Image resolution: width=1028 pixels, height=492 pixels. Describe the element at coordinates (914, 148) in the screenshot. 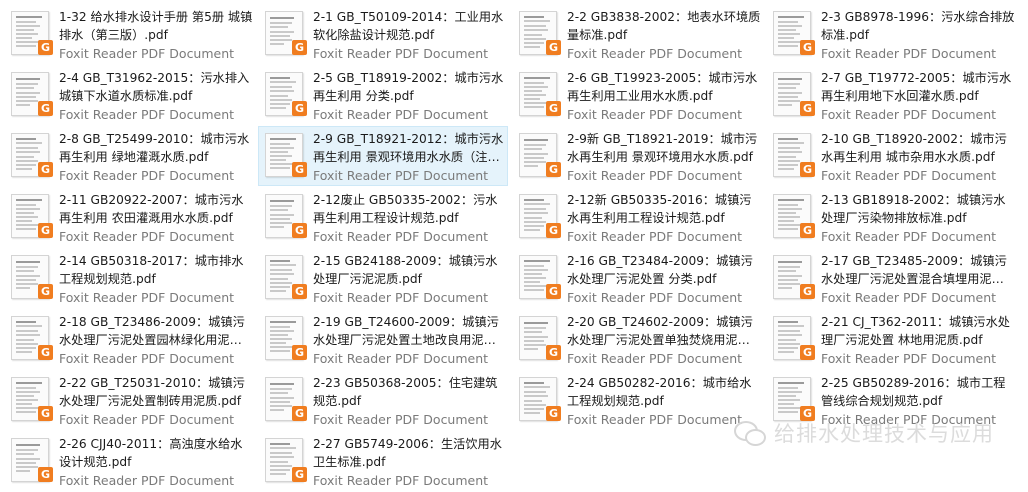

I see `file-name: 2-10 GB_T18920-2002：城市污水再生利用 城市杂用水水质.pdf` at that location.